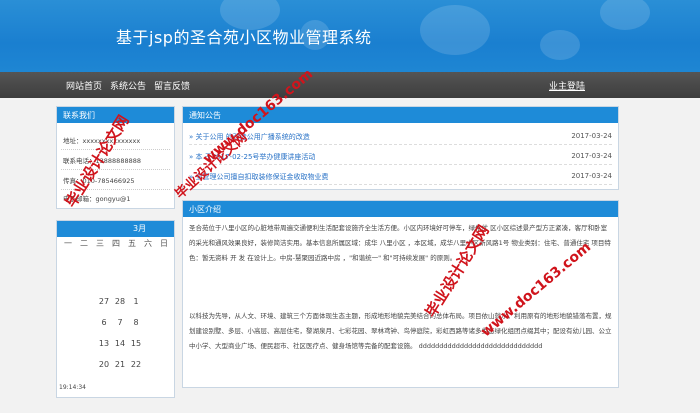 This screenshot has height=413, width=700. Describe the element at coordinates (115, 229) in the screenshot. I see `calendar-header: 3月` at that location.